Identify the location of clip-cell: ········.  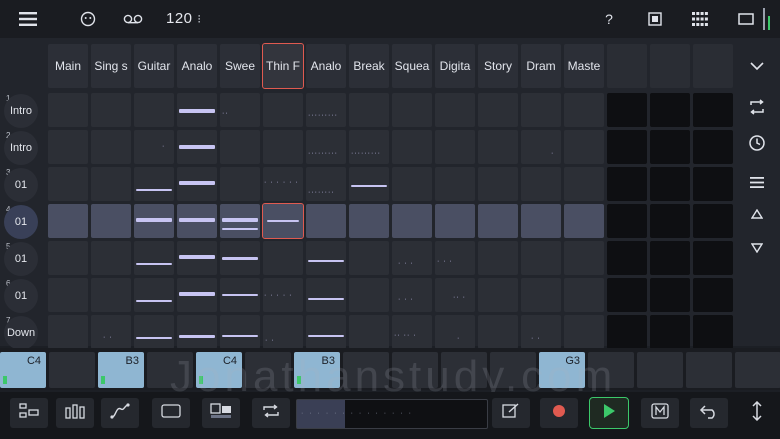
(326, 184).